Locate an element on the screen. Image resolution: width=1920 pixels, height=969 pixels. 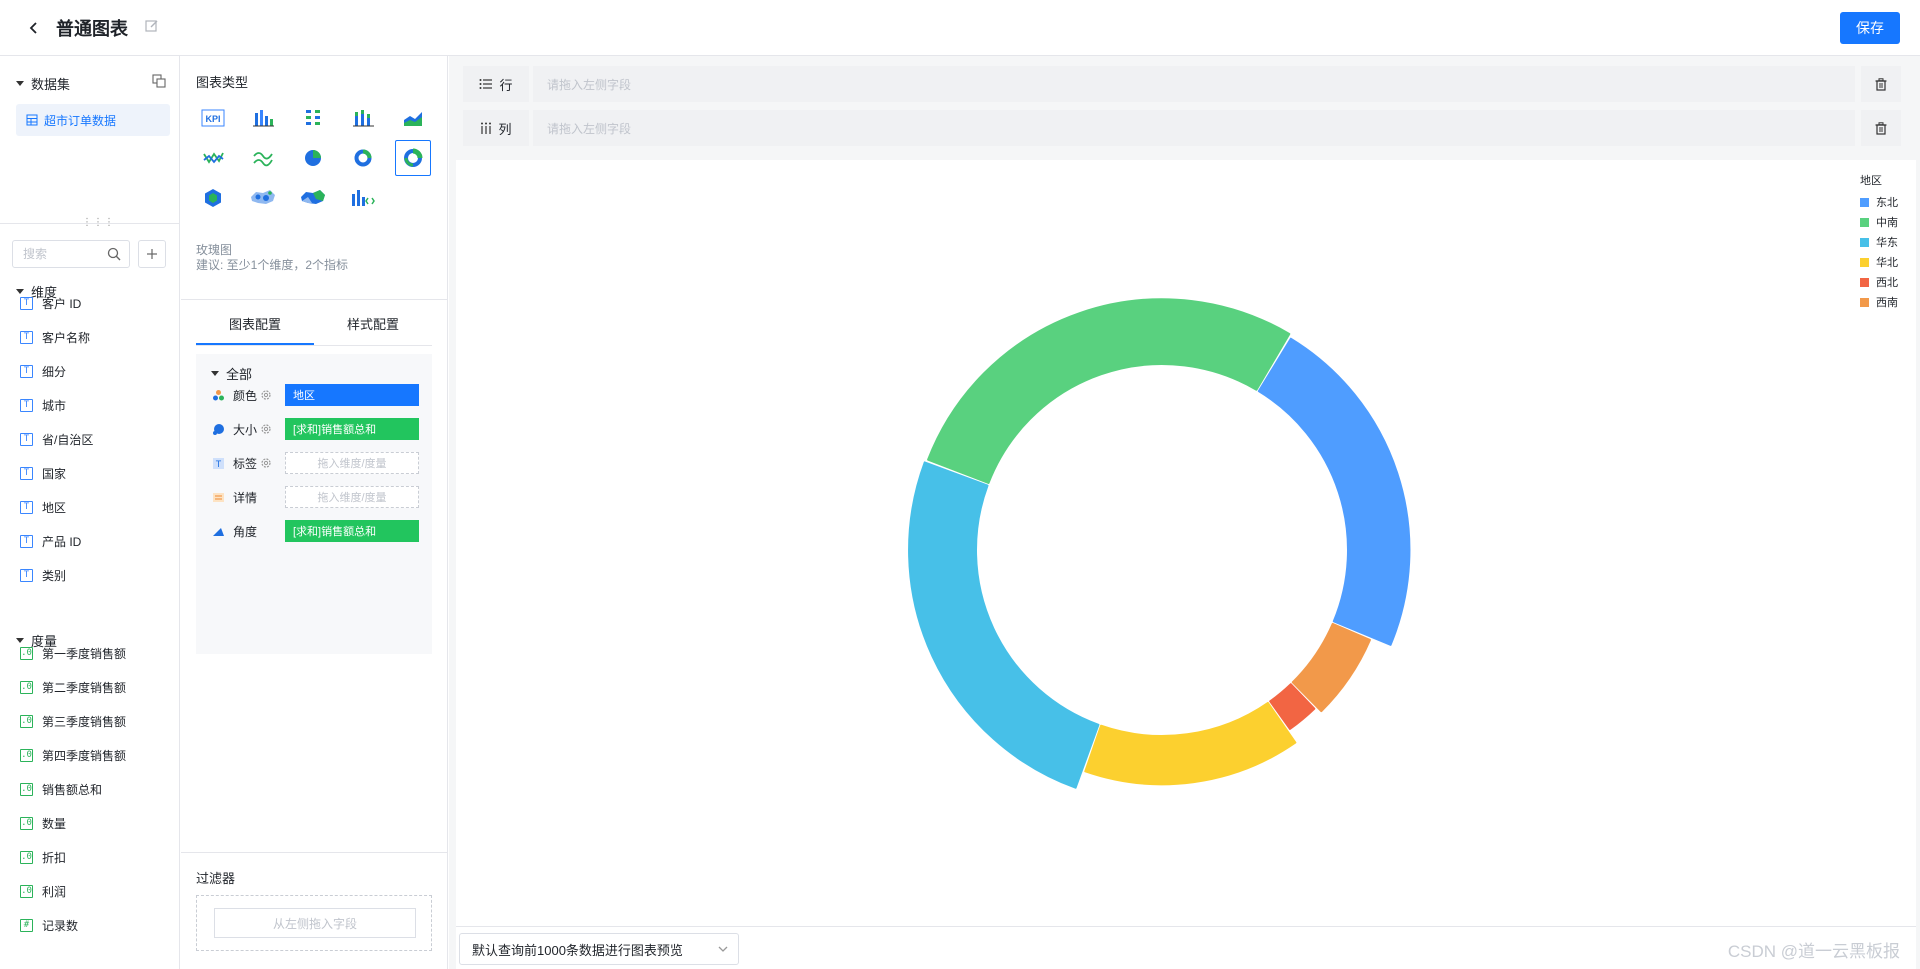
color-field-slot: 地区 is located at coordinates (352, 395).